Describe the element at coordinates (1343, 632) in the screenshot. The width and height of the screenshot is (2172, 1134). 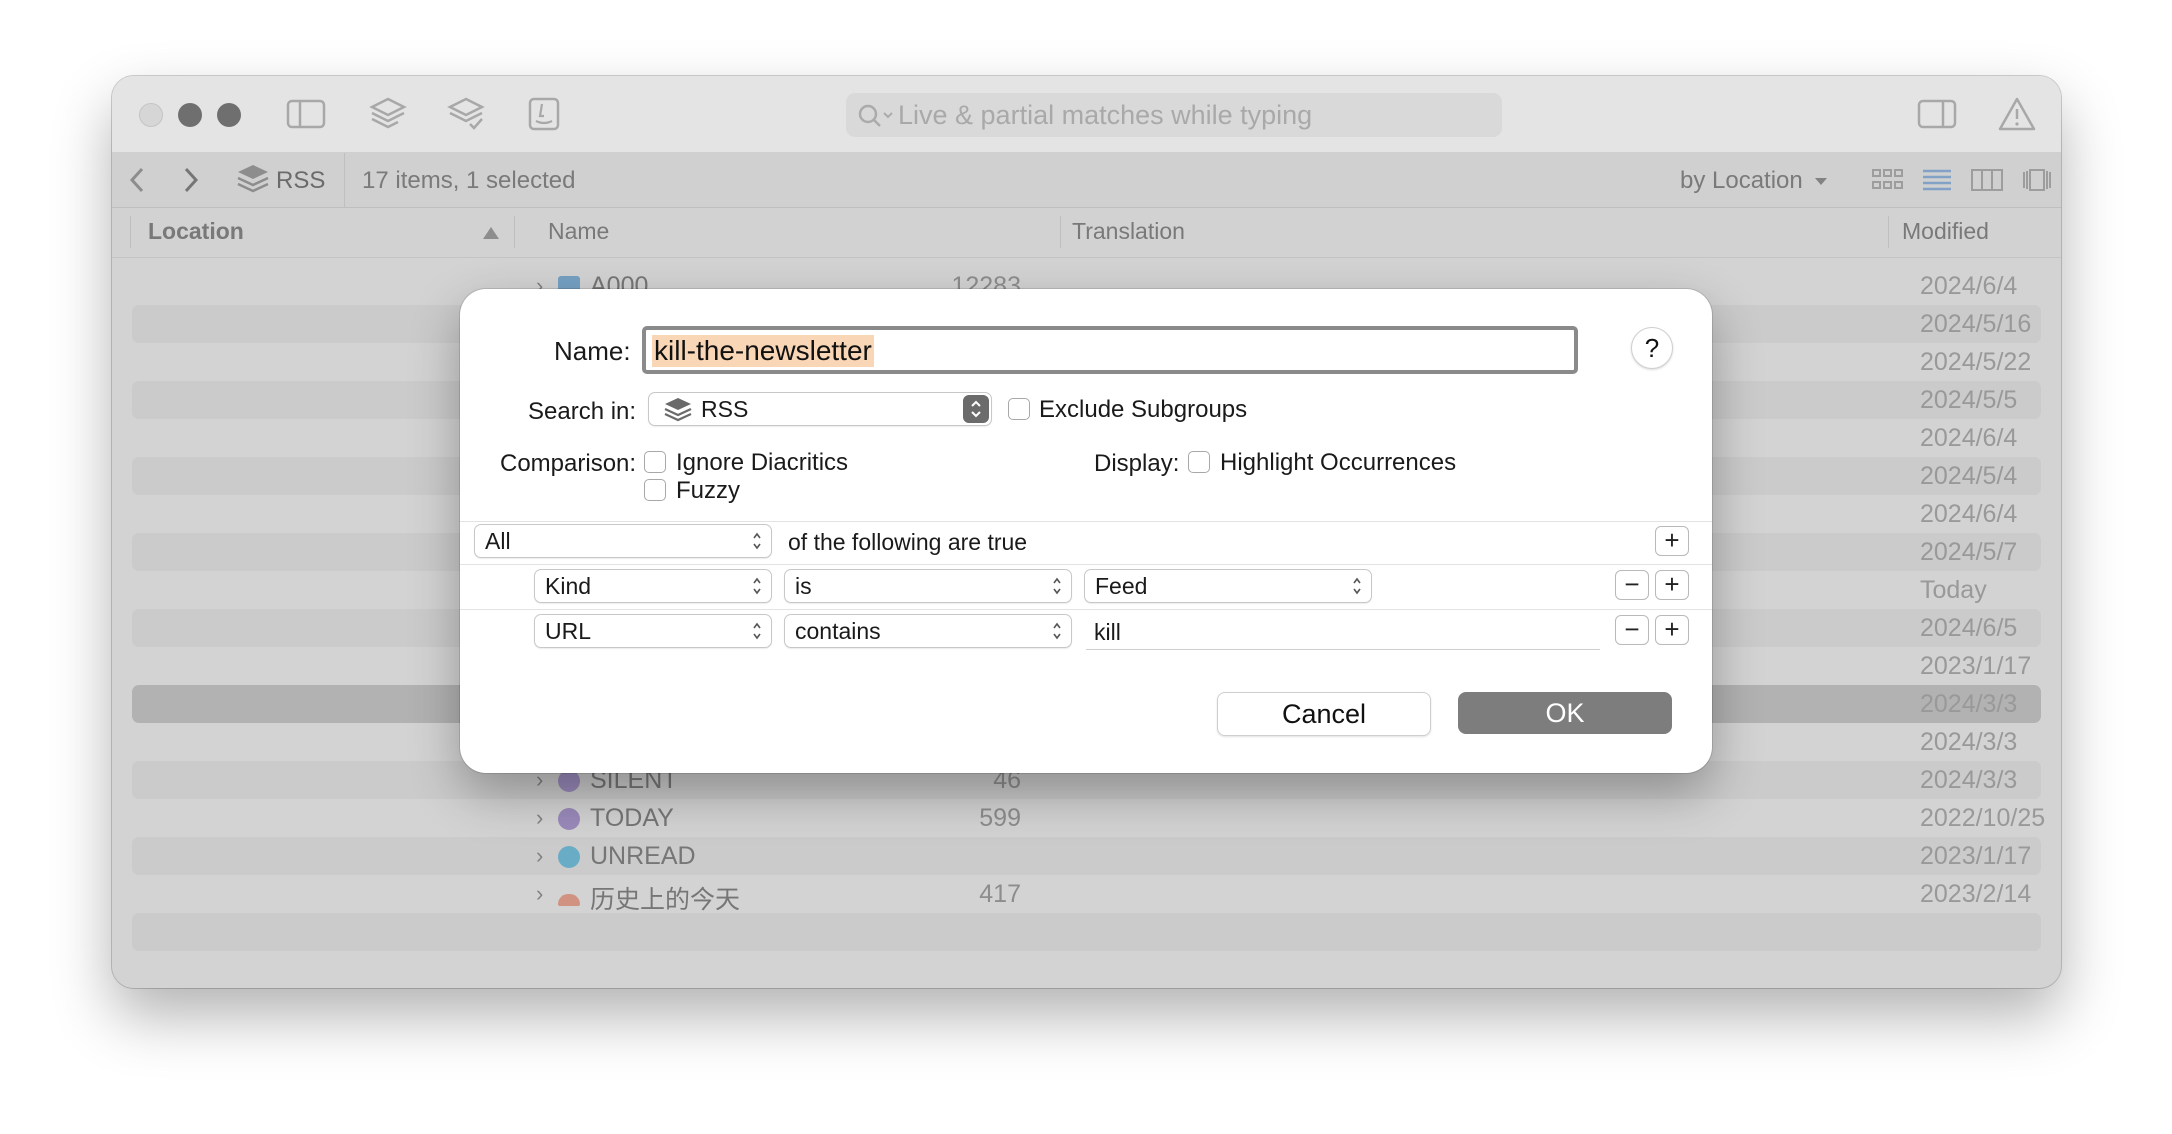
I see `rule-value-input: kill` at that location.